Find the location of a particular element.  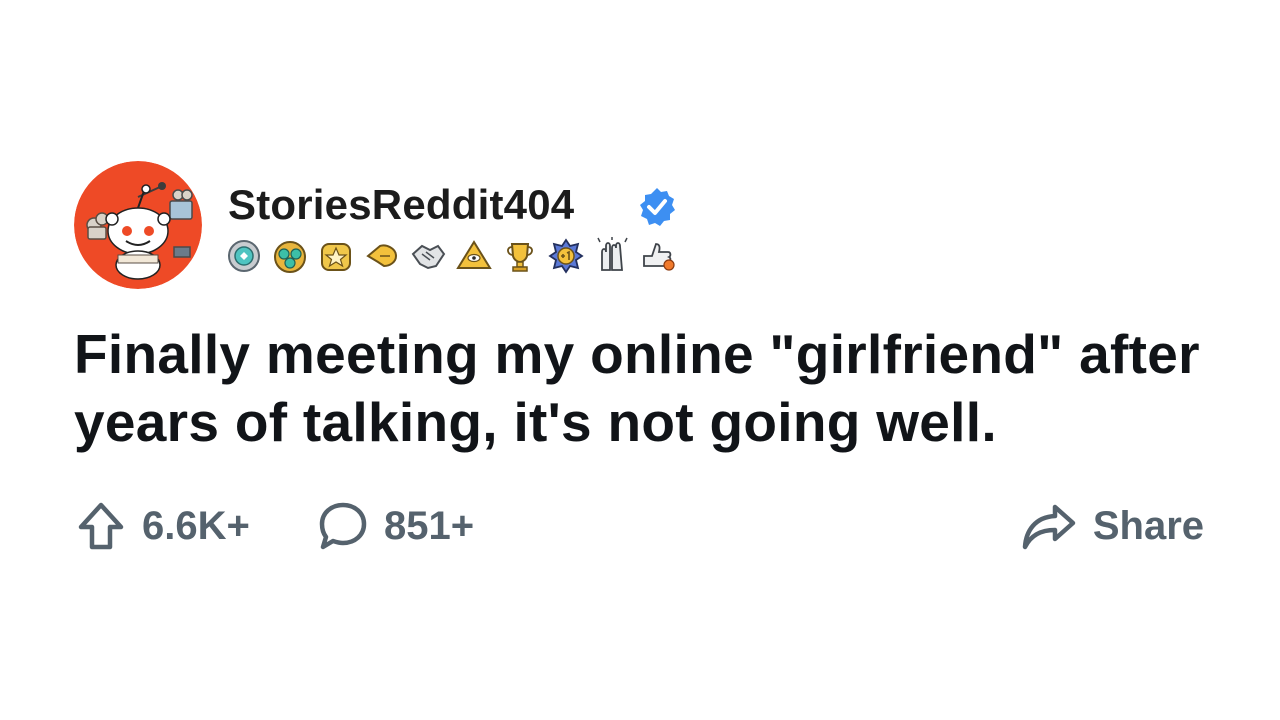

author-avatar is located at coordinates (138, 225).